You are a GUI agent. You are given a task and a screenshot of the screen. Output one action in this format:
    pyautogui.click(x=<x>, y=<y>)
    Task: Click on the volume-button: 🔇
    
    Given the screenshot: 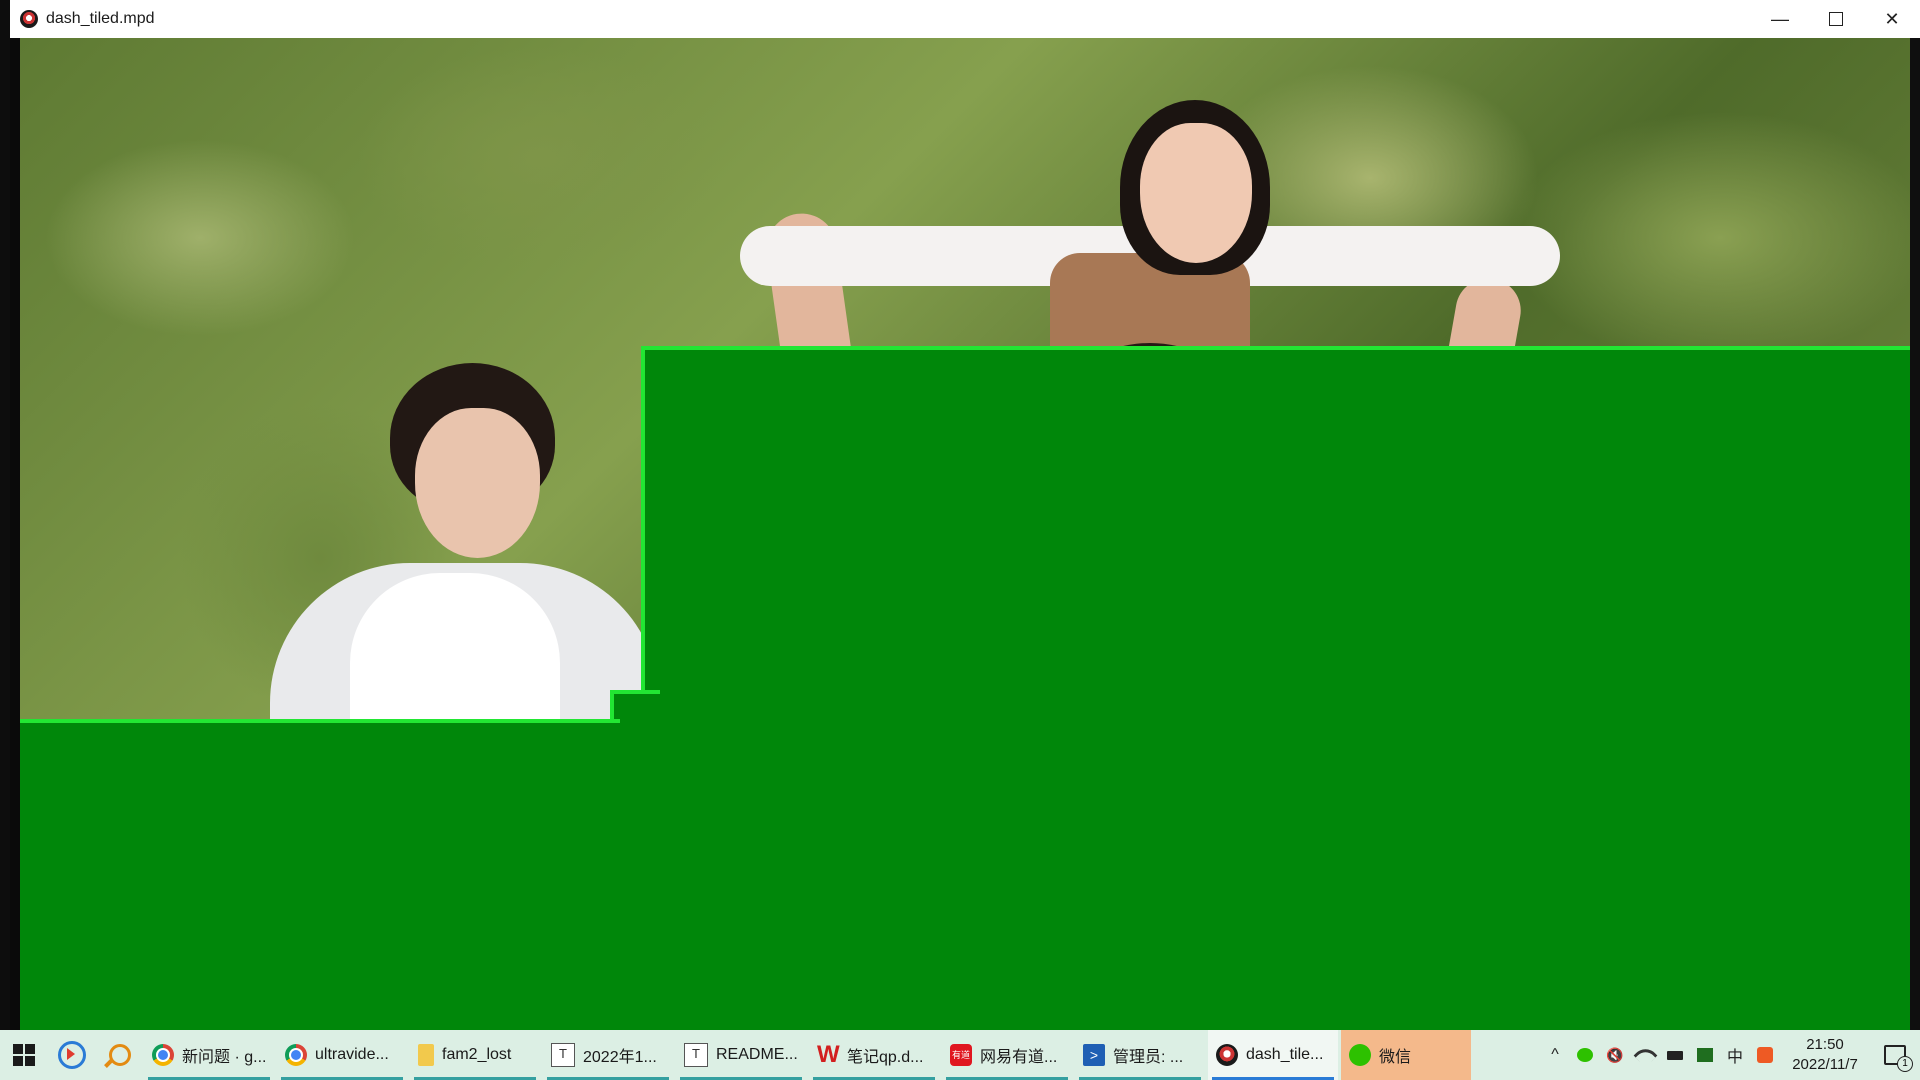 What is the action you would take?
    pyautogui.click(x=1615, y=1055)
    